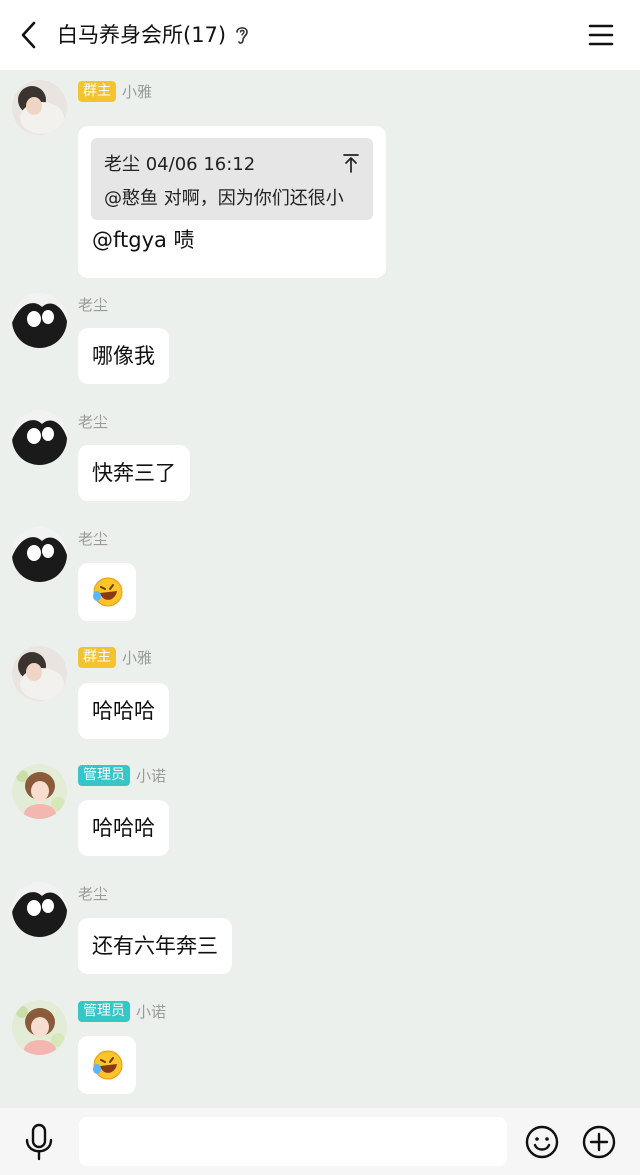 Image resolution: width=640 pixels, height=1175 pixels. I want to click on message-text: 还有六年奔三, so click(155, 946).